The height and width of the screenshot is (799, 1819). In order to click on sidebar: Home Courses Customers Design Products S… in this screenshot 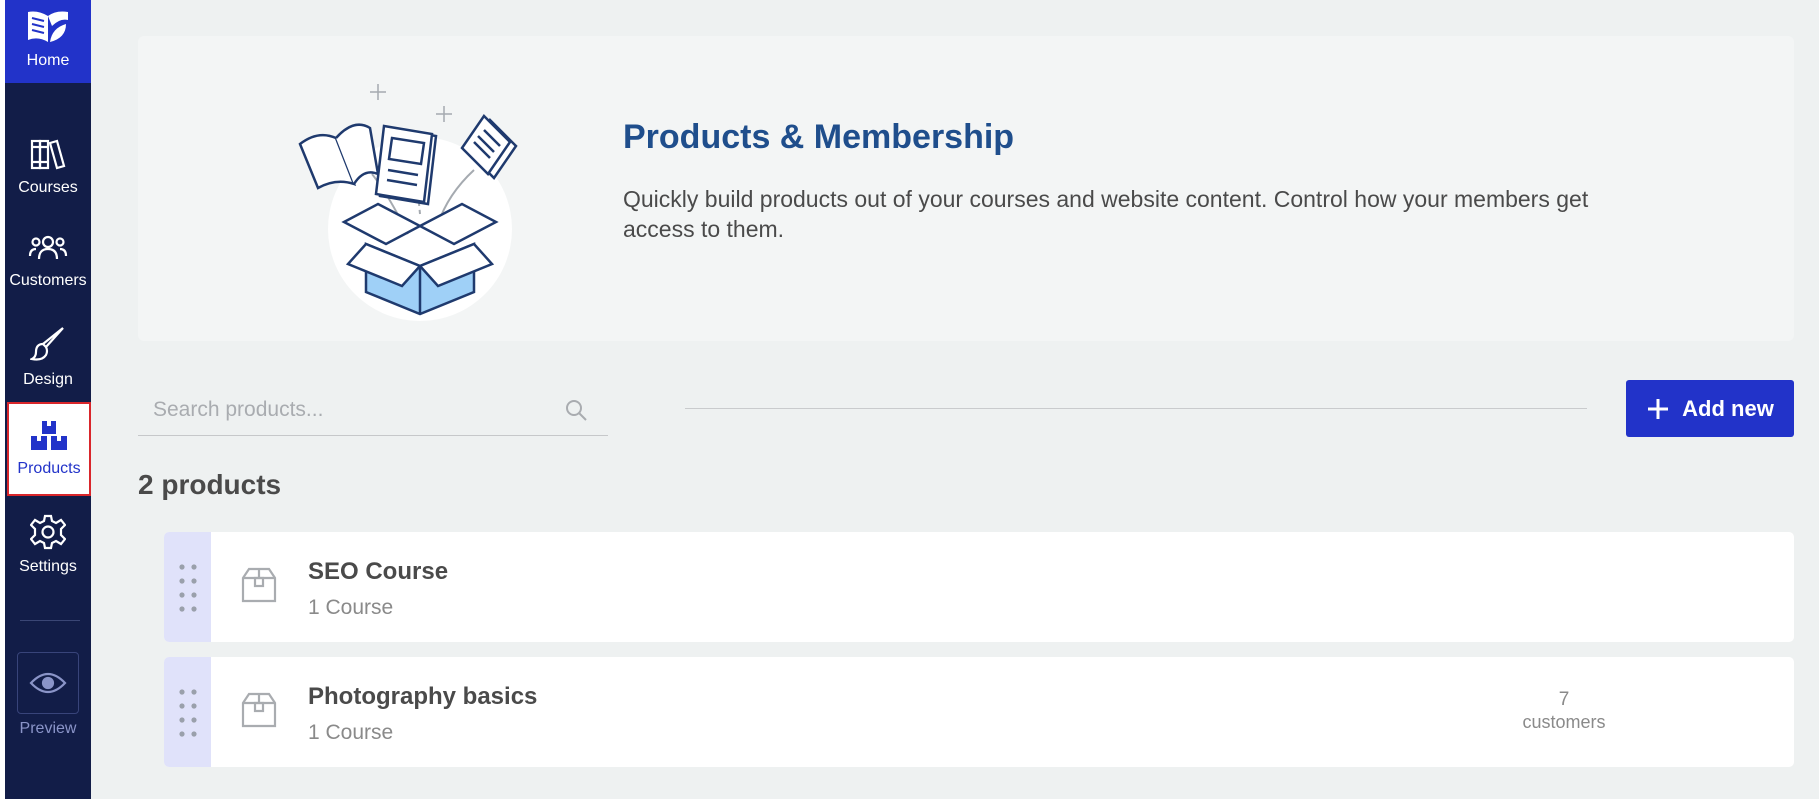, I will do `click(45, 399)`.